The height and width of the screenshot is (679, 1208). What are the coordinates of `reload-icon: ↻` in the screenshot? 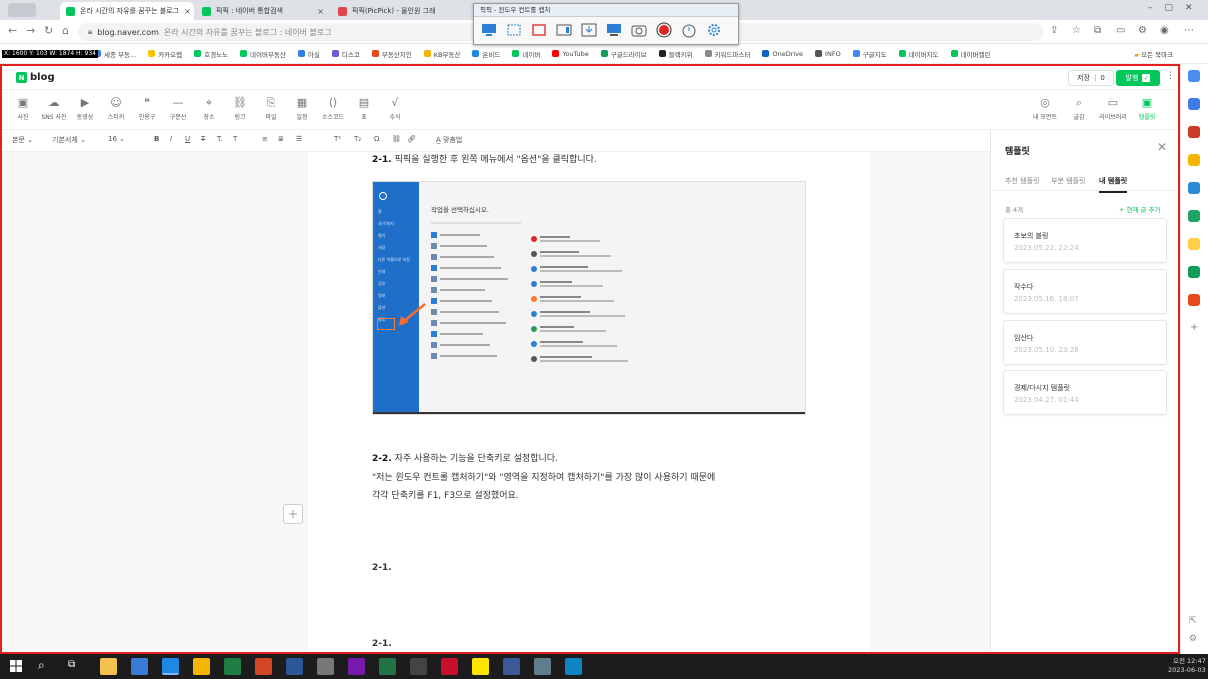 It's located at (48, 30).